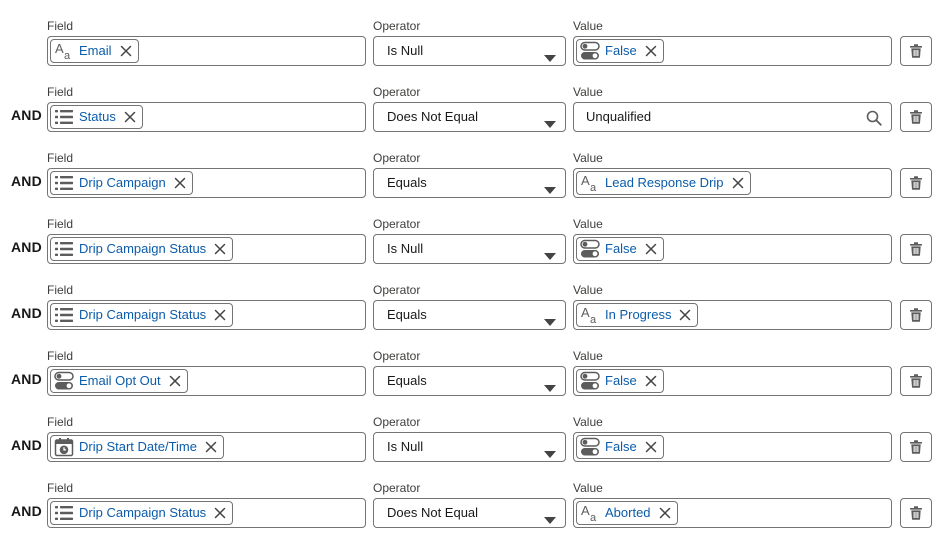  I want to click on value-input: Aa Lead Response Drip, so click(732, 183).